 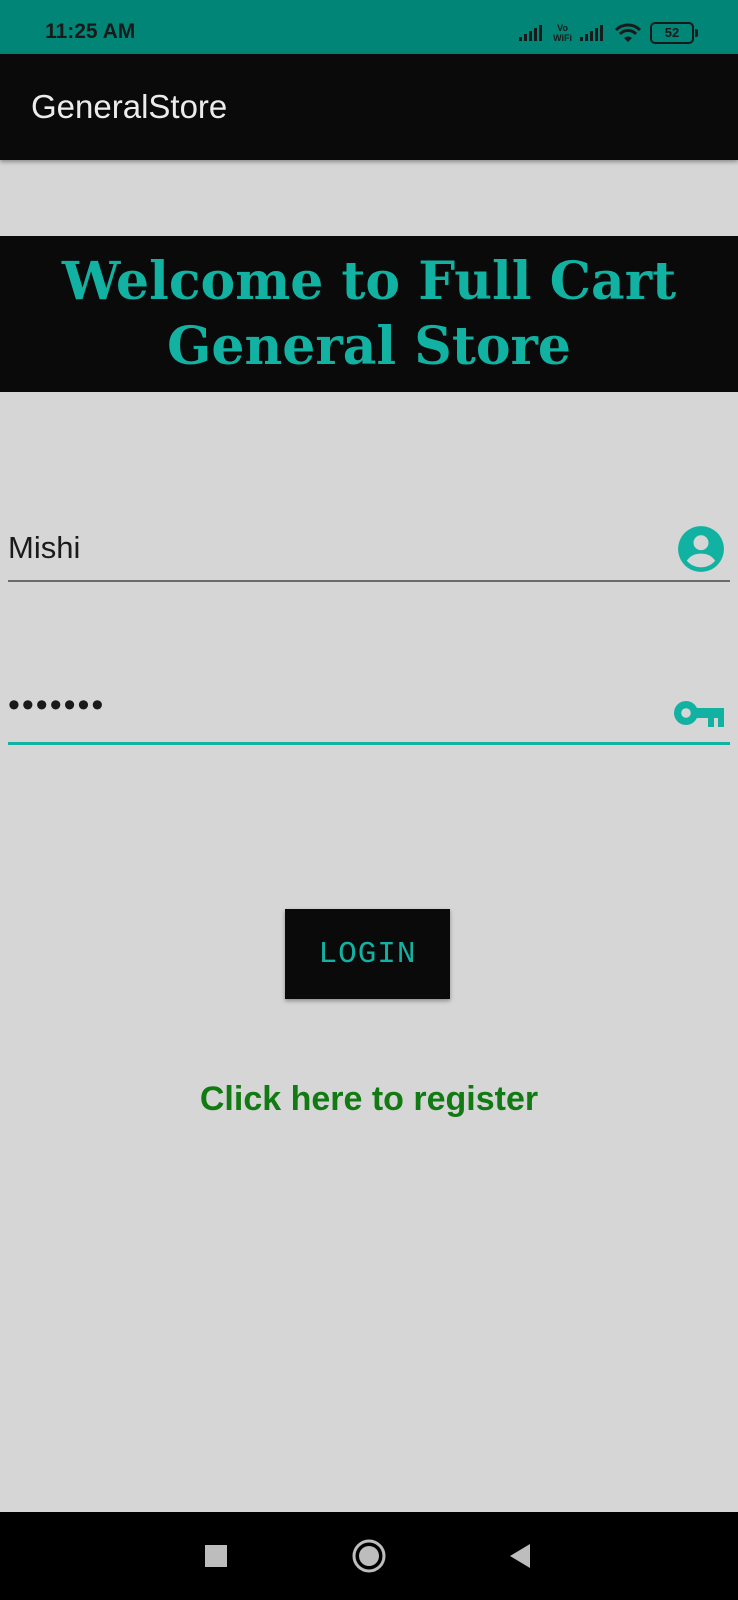 I want to click on password-value: •••••••, so click(x=56, y=705).